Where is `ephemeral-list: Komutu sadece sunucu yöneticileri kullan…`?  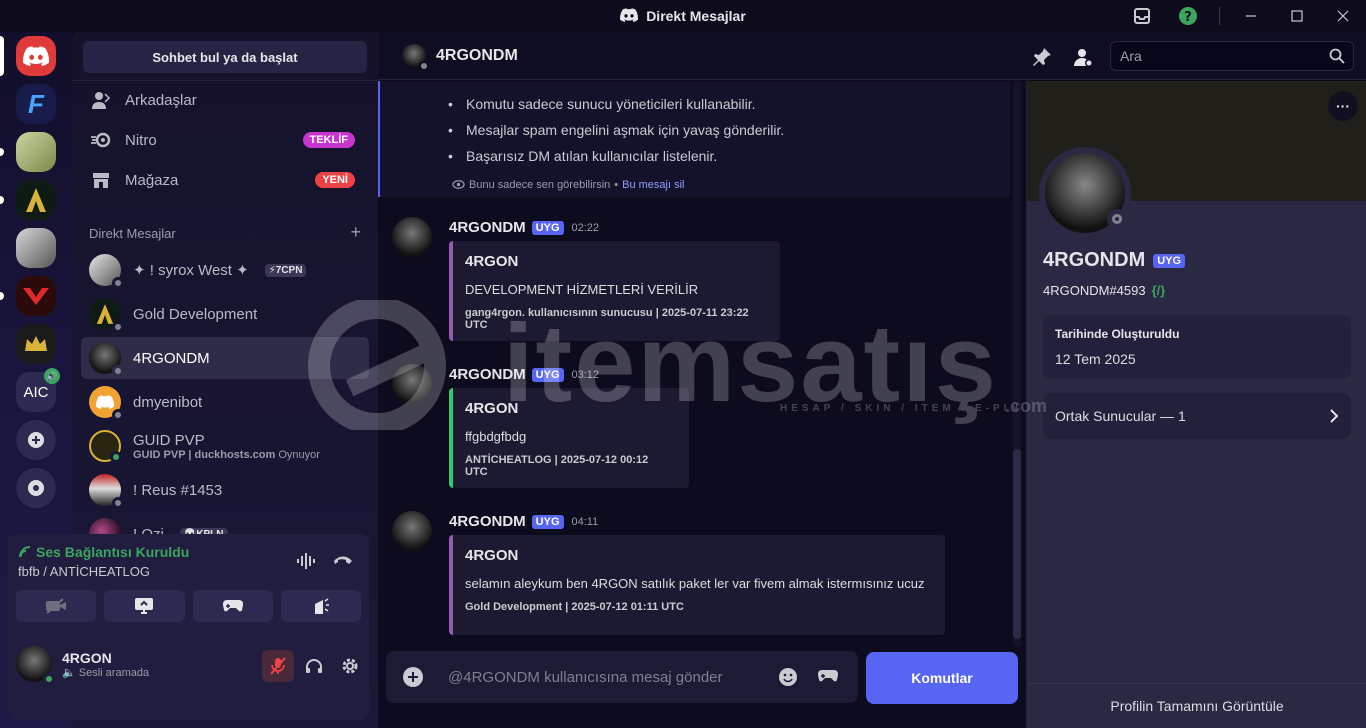 ephemeral-list: Komutu sadece sunucu yöneticileri kullan… is located at coordinates (616, 130).